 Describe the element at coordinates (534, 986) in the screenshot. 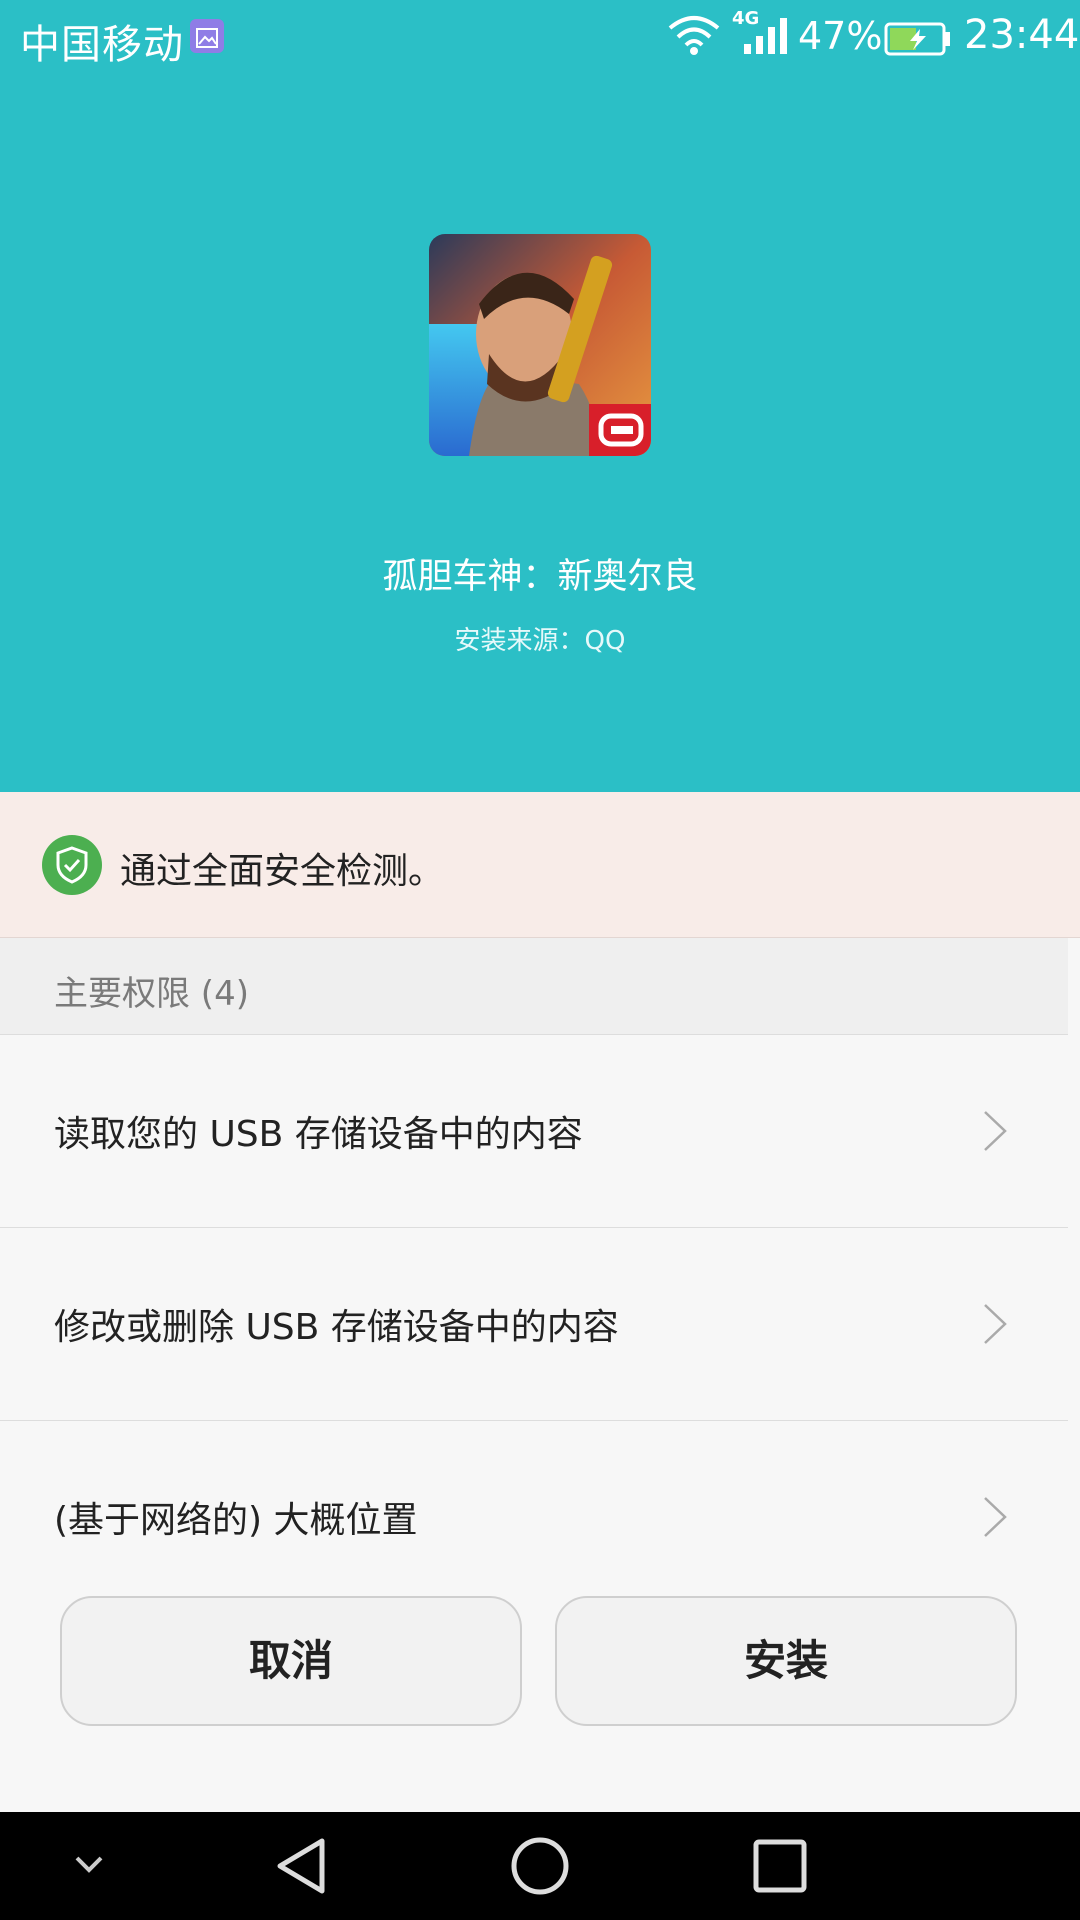

I see `permissions-header: 主要权限 (4)` at that location.